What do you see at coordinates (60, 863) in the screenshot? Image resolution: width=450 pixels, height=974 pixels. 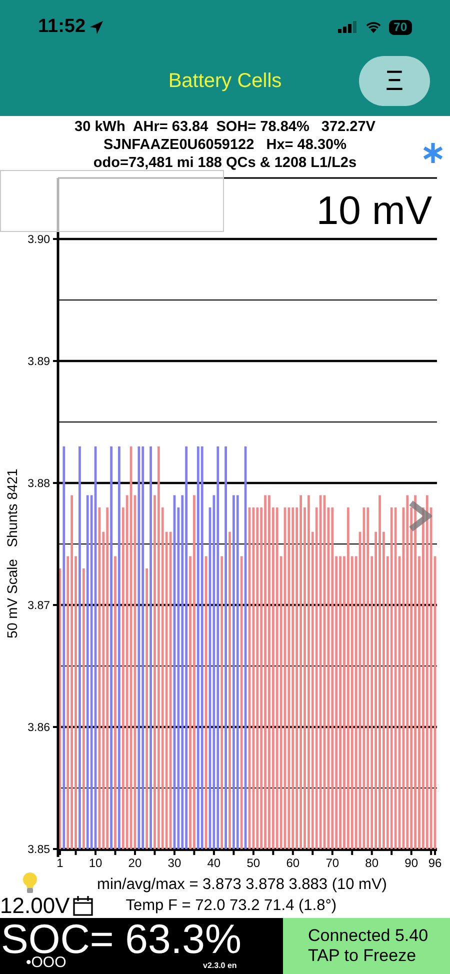 I see `x-tick-label: 1` at bounding box center [60, 863].